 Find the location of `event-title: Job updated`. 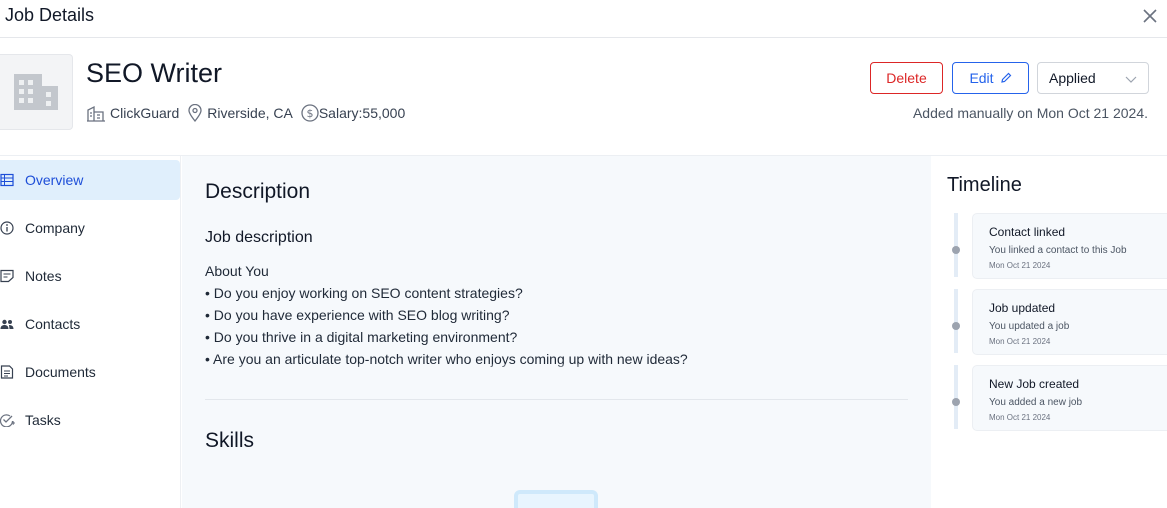

event-title: Job updated is located at coordinates (1022, 308).